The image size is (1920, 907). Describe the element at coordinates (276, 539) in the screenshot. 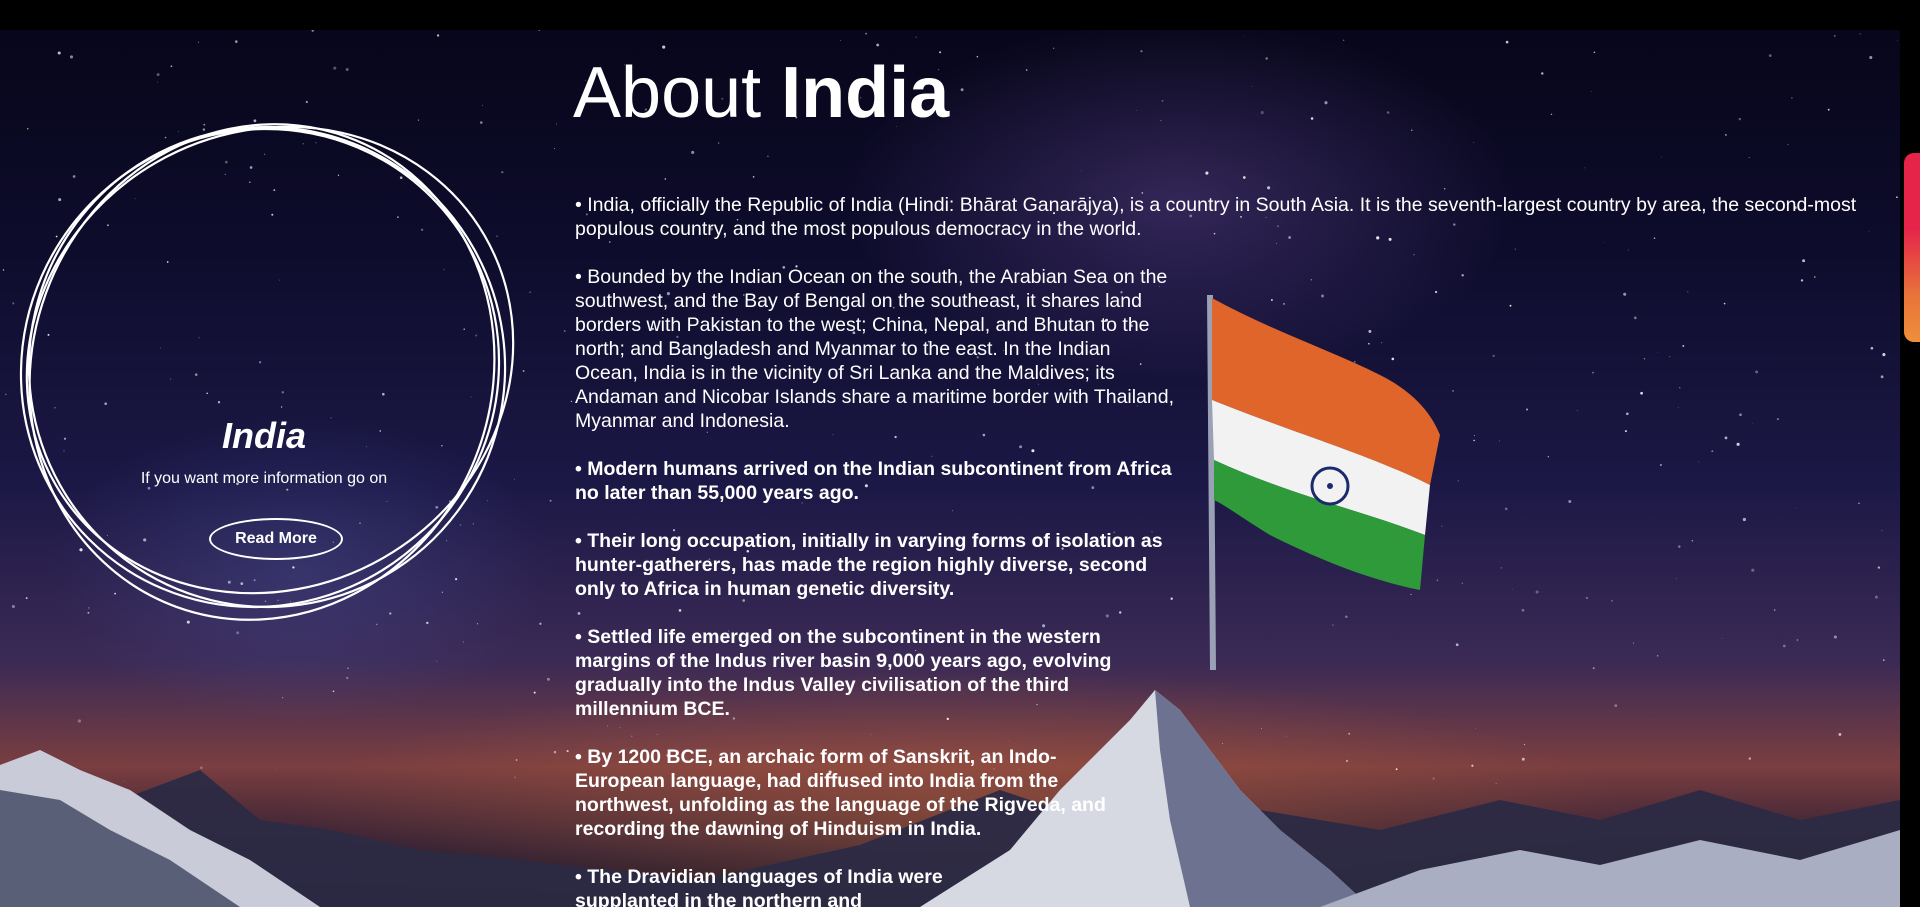

I see `read-more-button: Read More` at that location.